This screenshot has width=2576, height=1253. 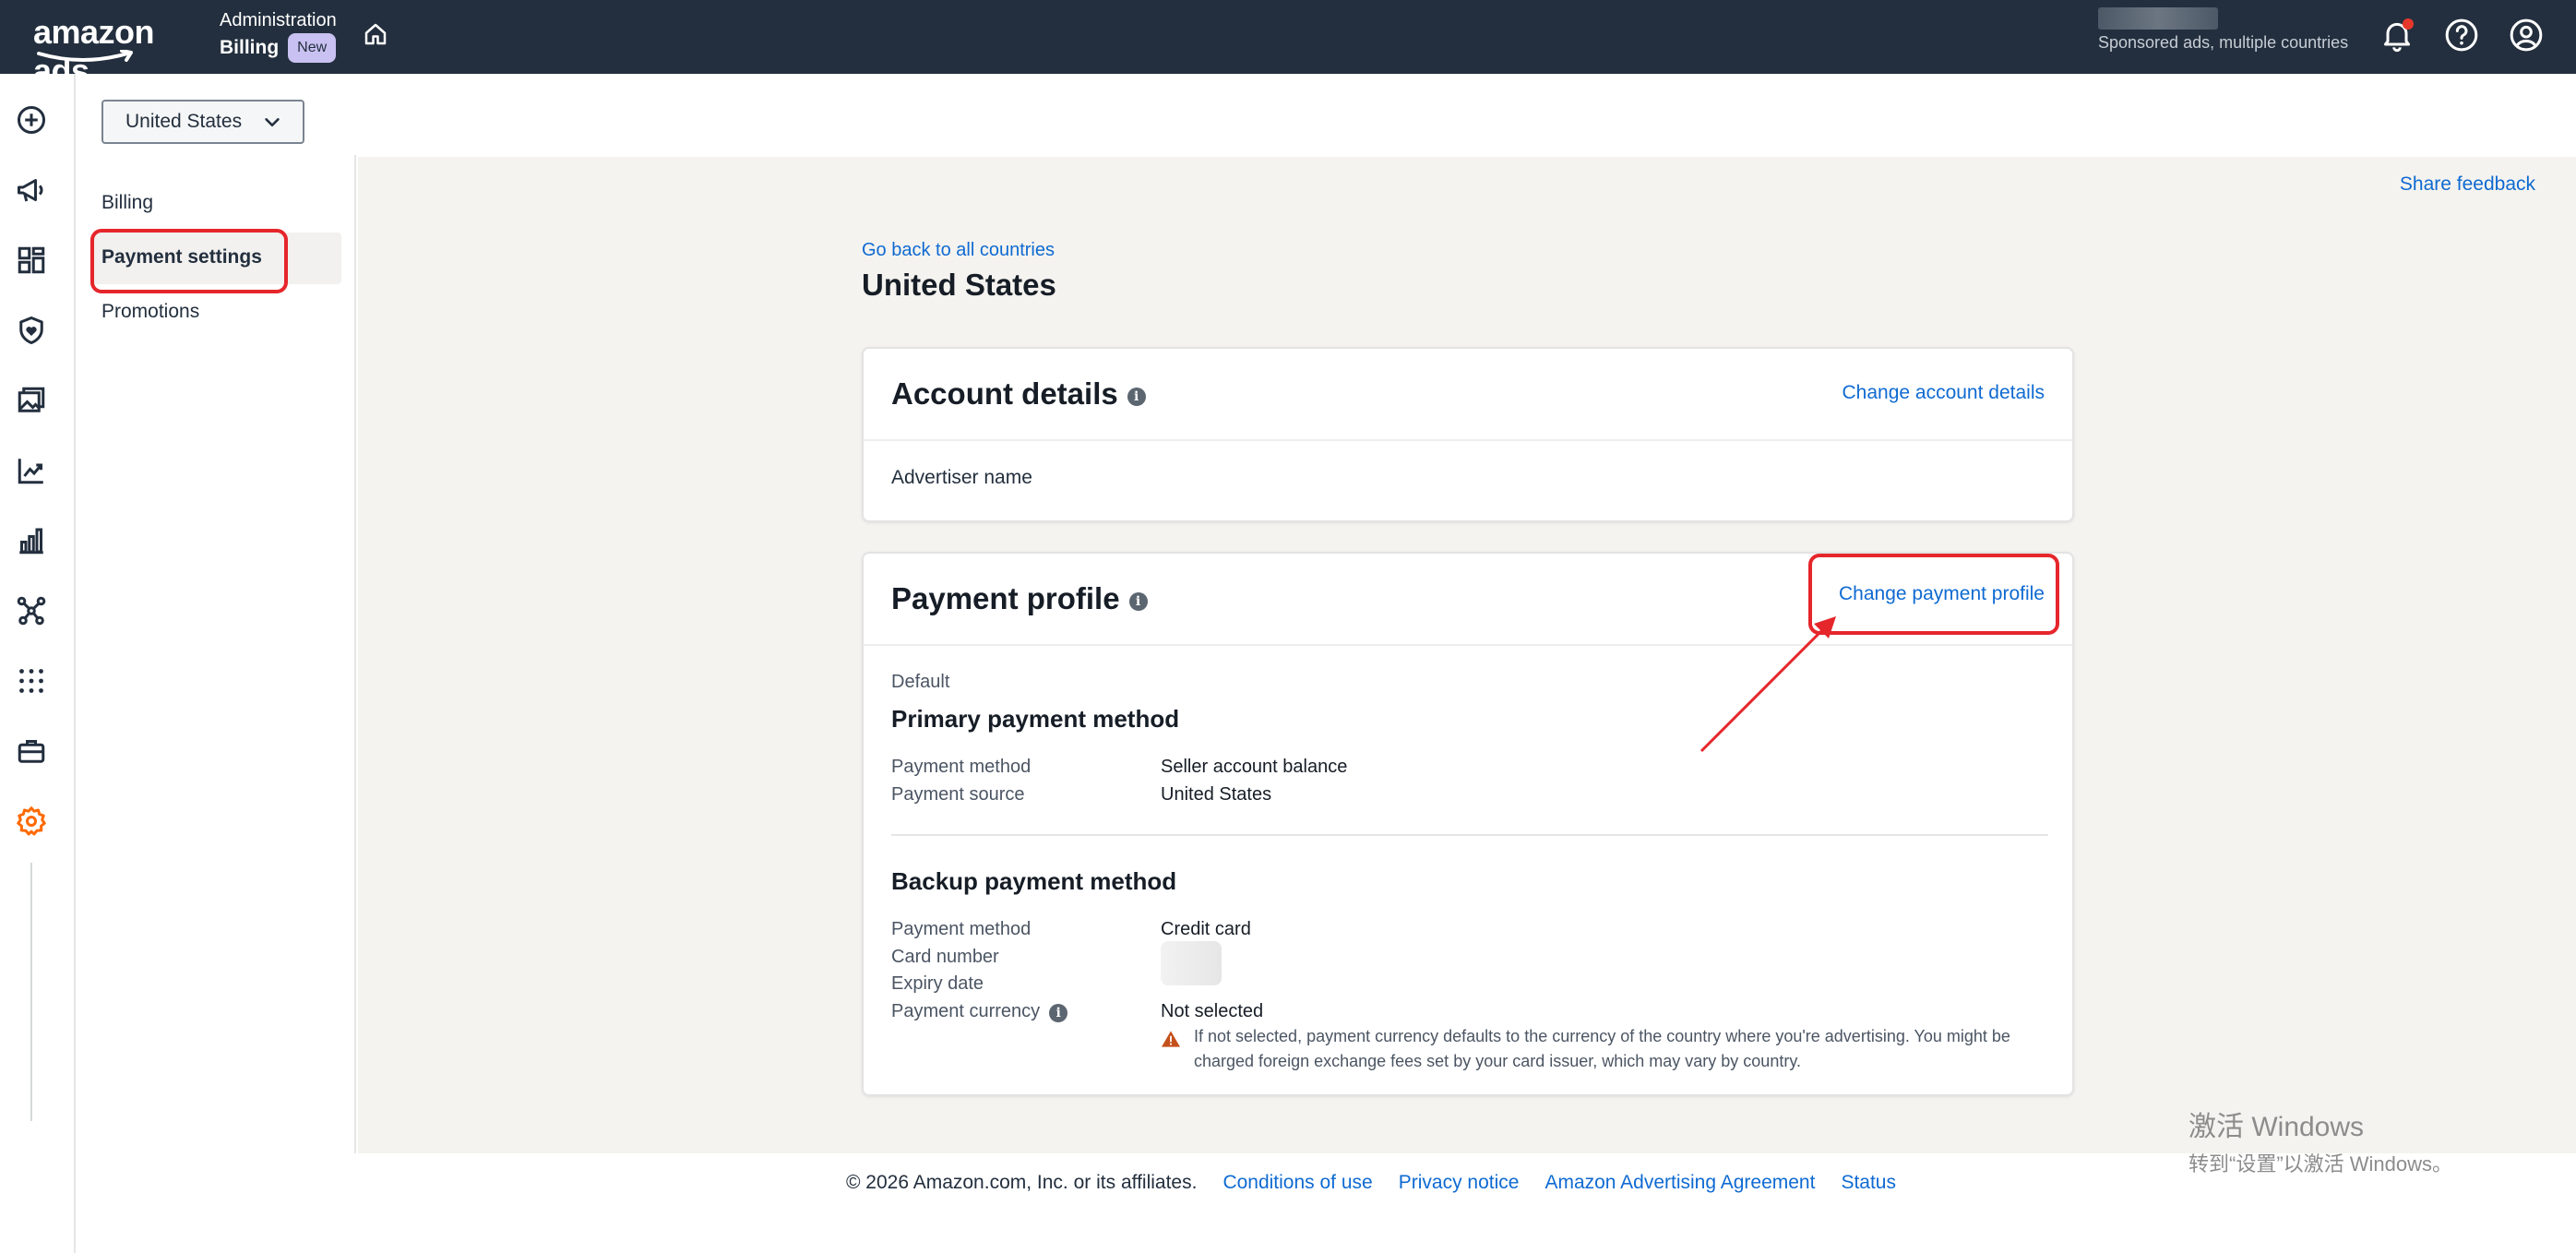 I want to click on account-name-redacted, so click(x=2158, y=19).